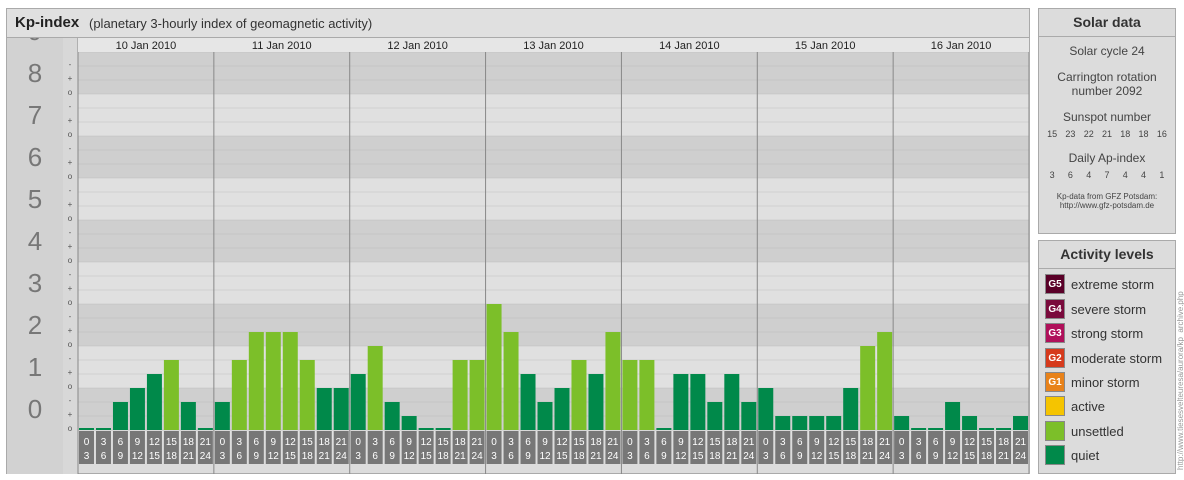 Image resolution: width=1184 pixels, height=480 pixels. I want to click on source-line1: Kp-data from GFZ Potsdam:, so click(1107, 196).